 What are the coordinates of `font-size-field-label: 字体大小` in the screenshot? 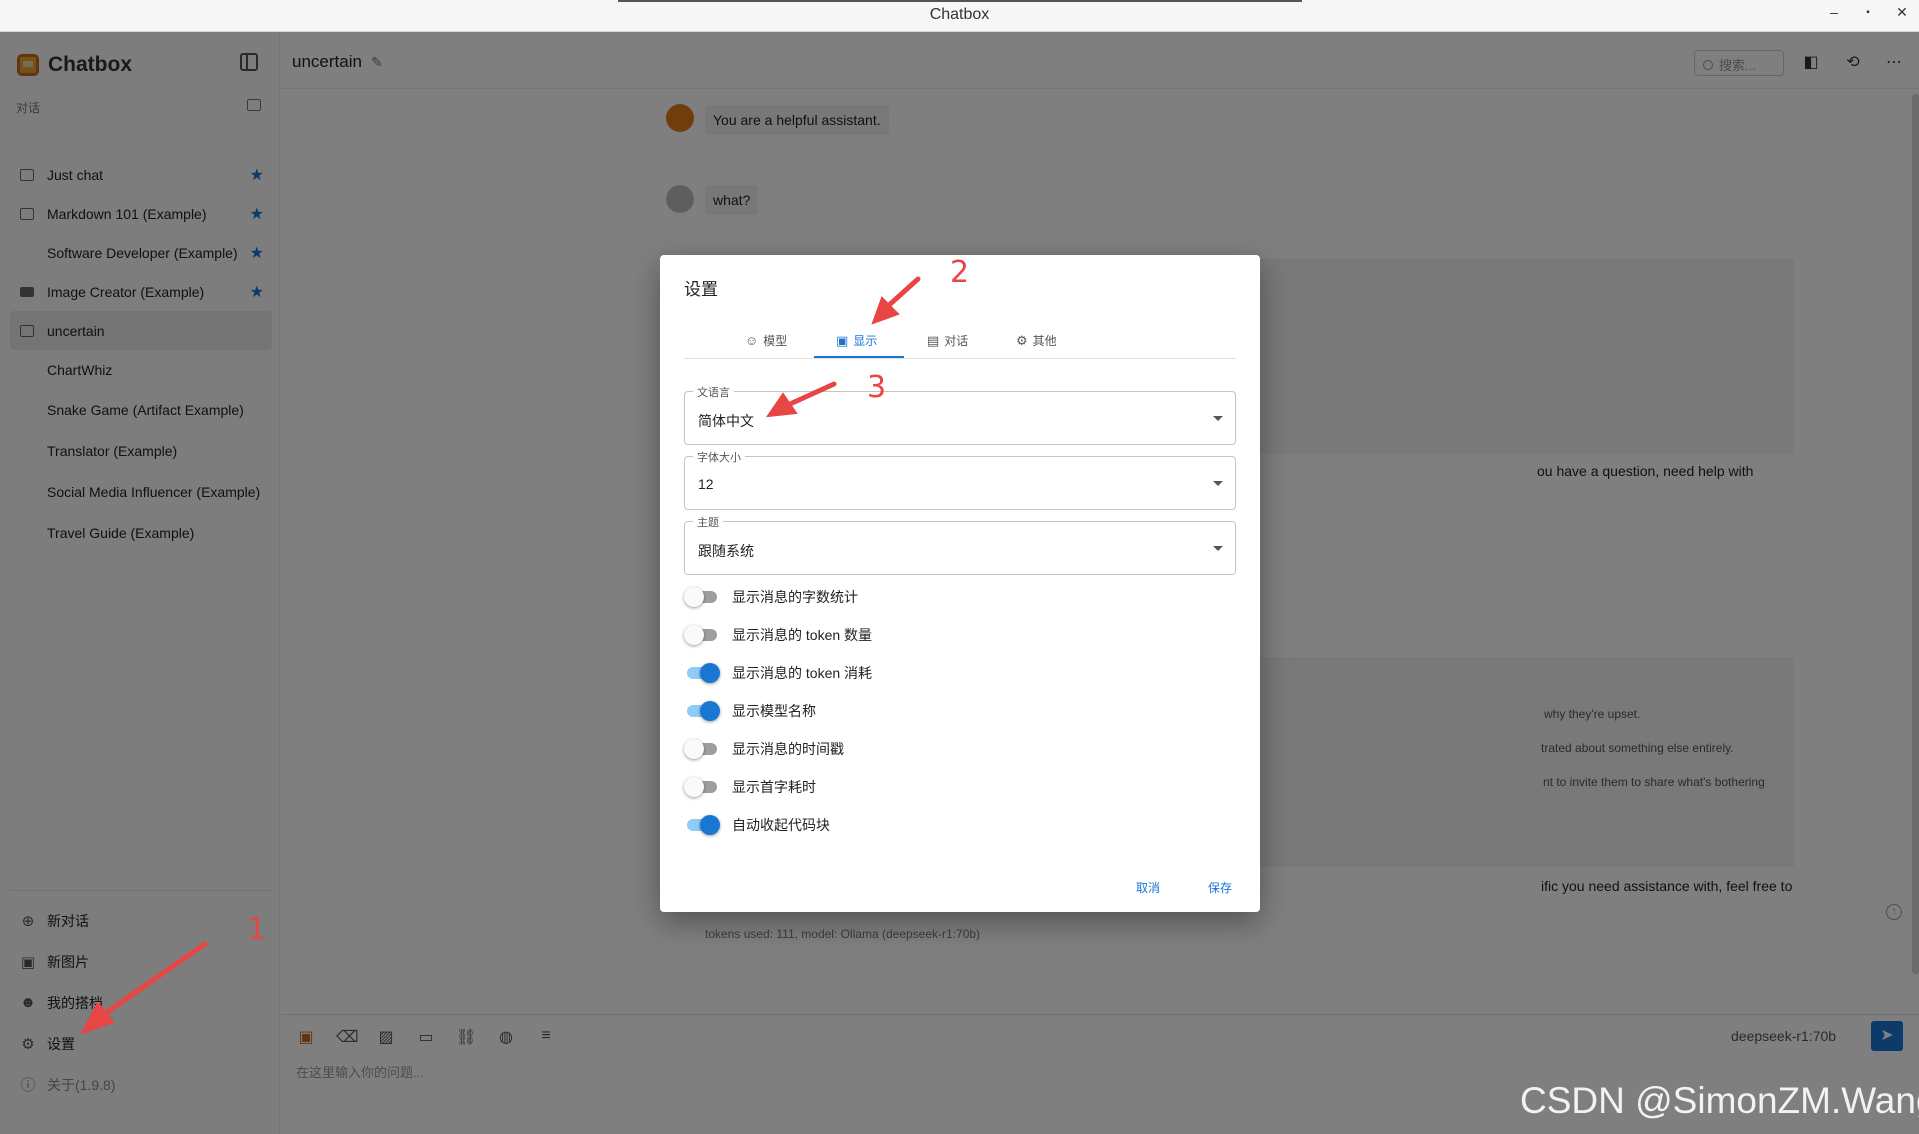 It's located at (719, 457).